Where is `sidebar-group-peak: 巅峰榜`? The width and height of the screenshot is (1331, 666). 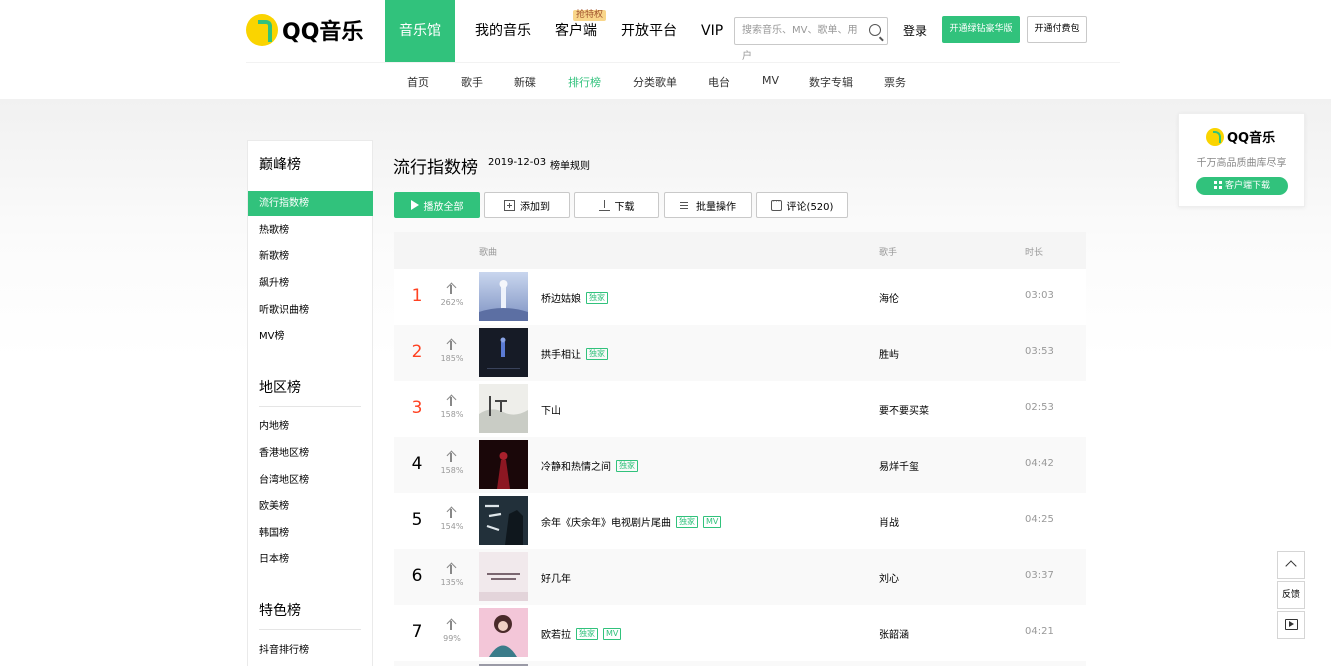 sidebar-group-peak: 巅峰榜 is located at coordinates (280, 165).